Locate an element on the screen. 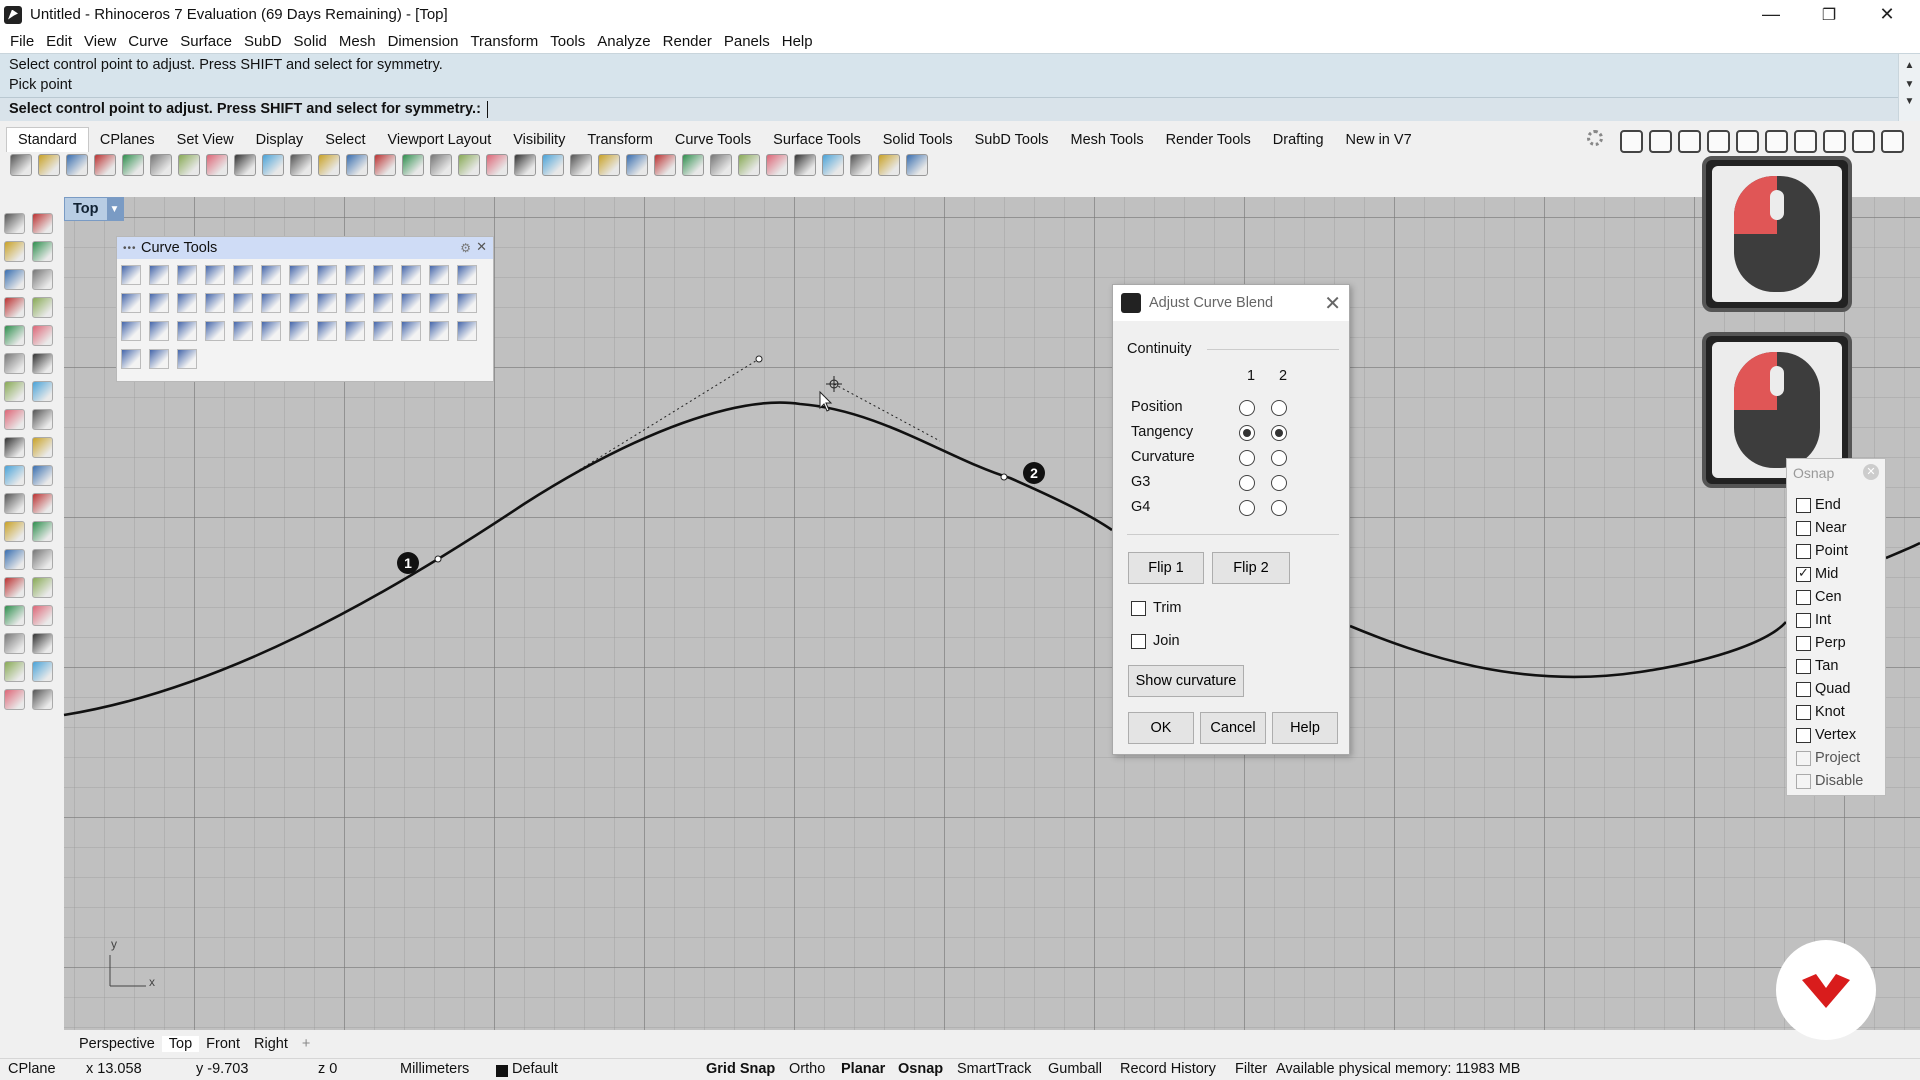  ortho-toggle: Ortho is located at coordinates (807, 1069).